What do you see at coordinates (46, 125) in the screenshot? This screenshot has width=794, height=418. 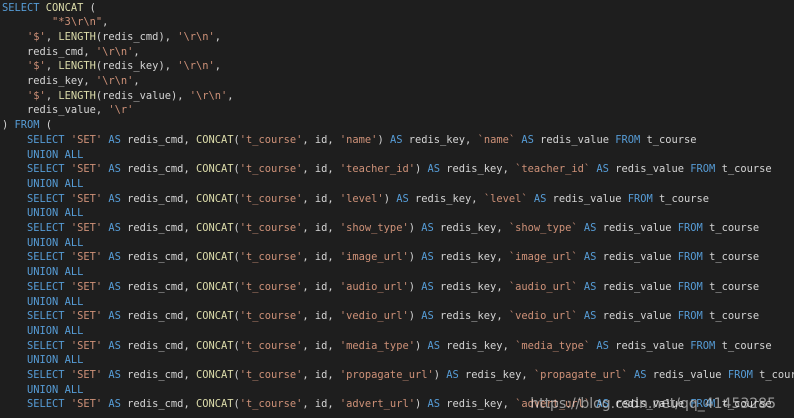 I see `code-token: (` at bounding box center [46, 125].